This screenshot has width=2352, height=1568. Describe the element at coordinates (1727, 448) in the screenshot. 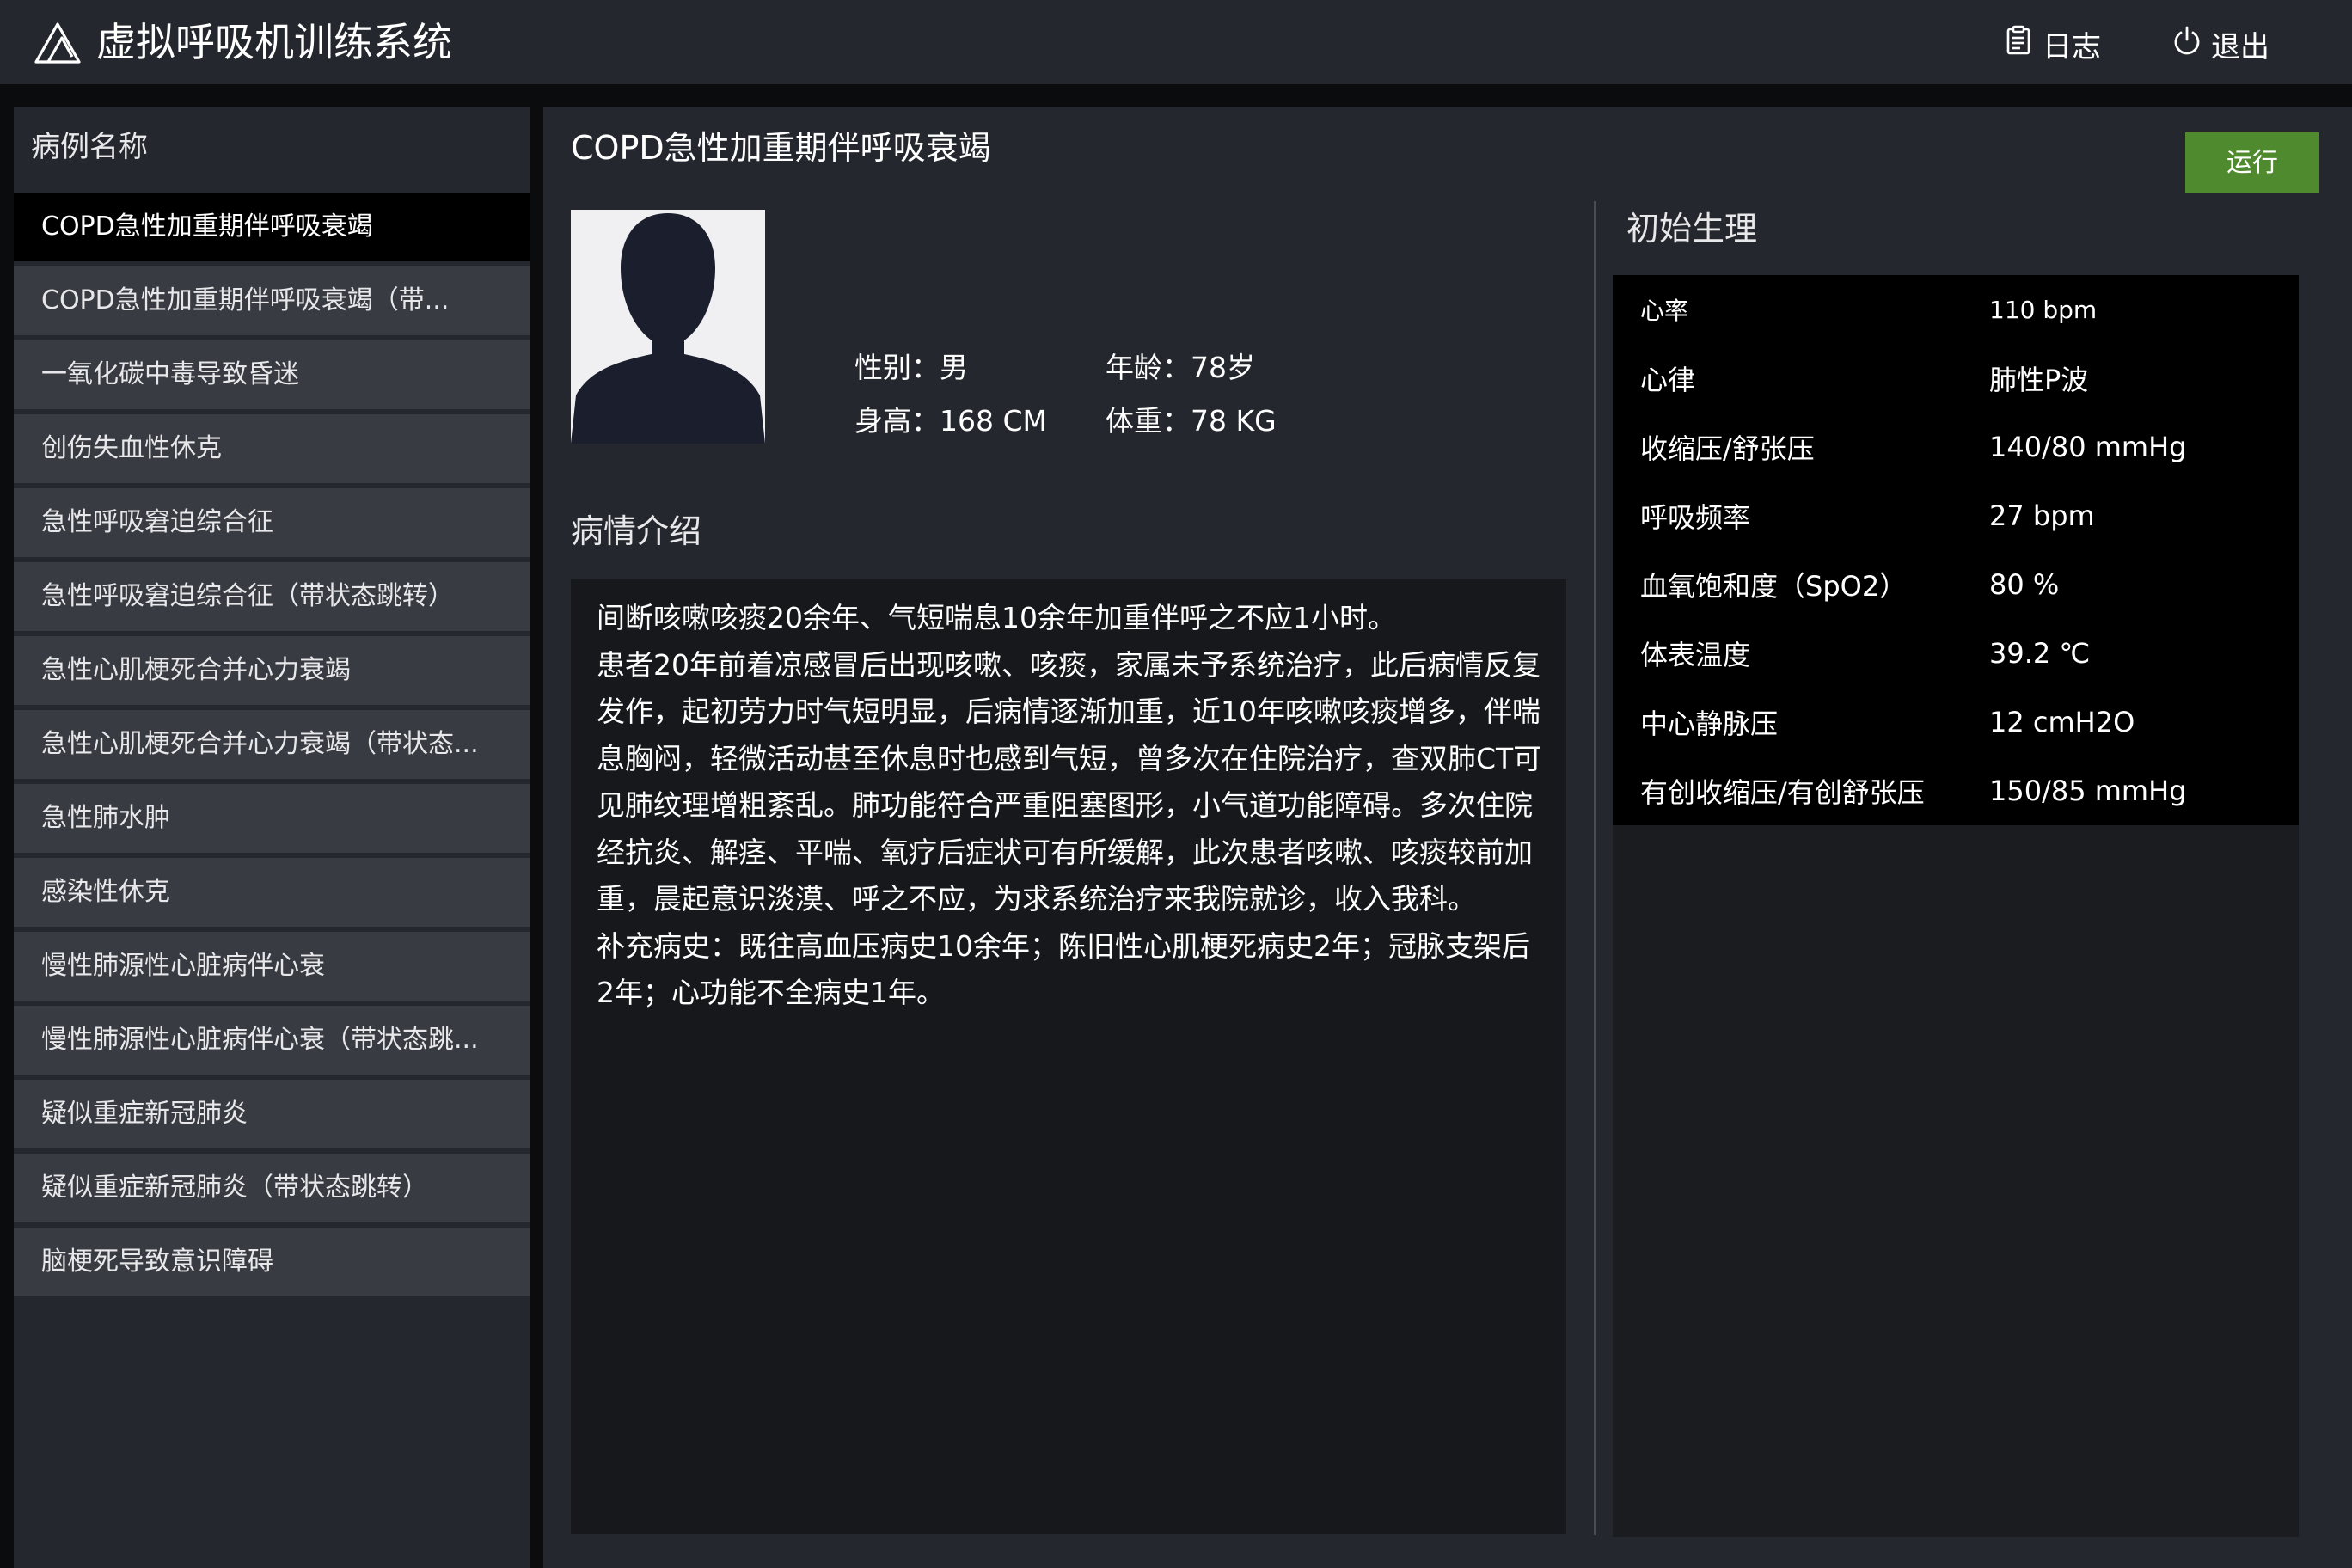

I see `physiology-label: 收缩压/舒张压` at that location.